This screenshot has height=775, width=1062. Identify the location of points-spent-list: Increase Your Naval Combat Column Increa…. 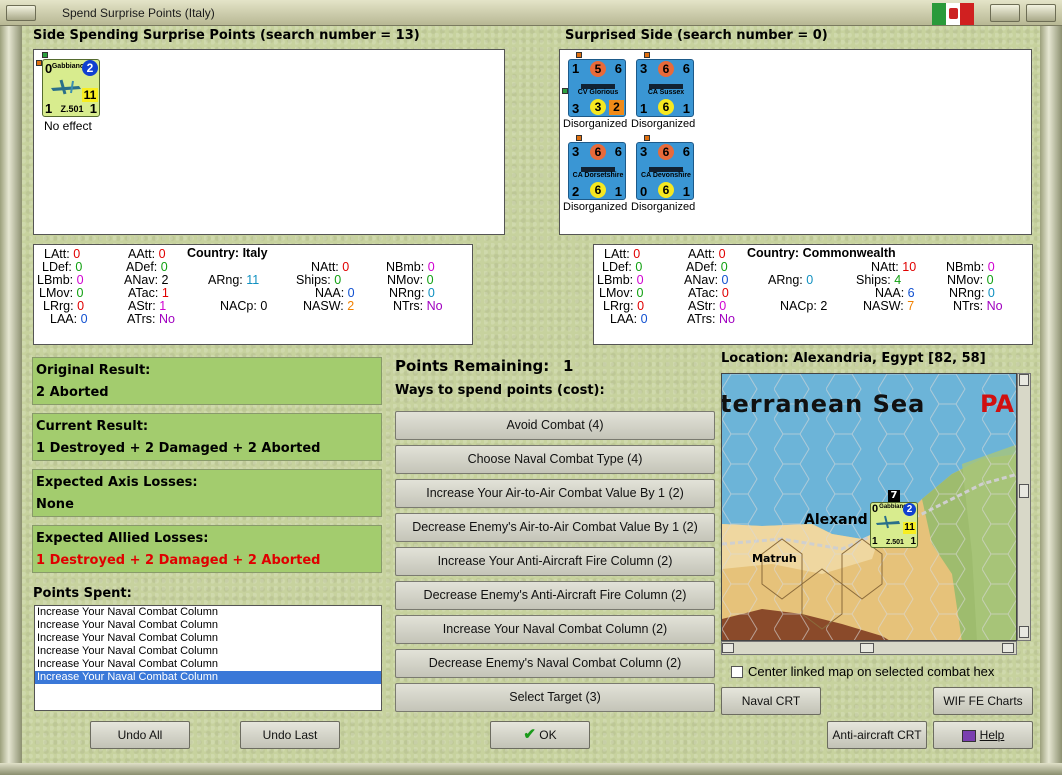
(208, 658).